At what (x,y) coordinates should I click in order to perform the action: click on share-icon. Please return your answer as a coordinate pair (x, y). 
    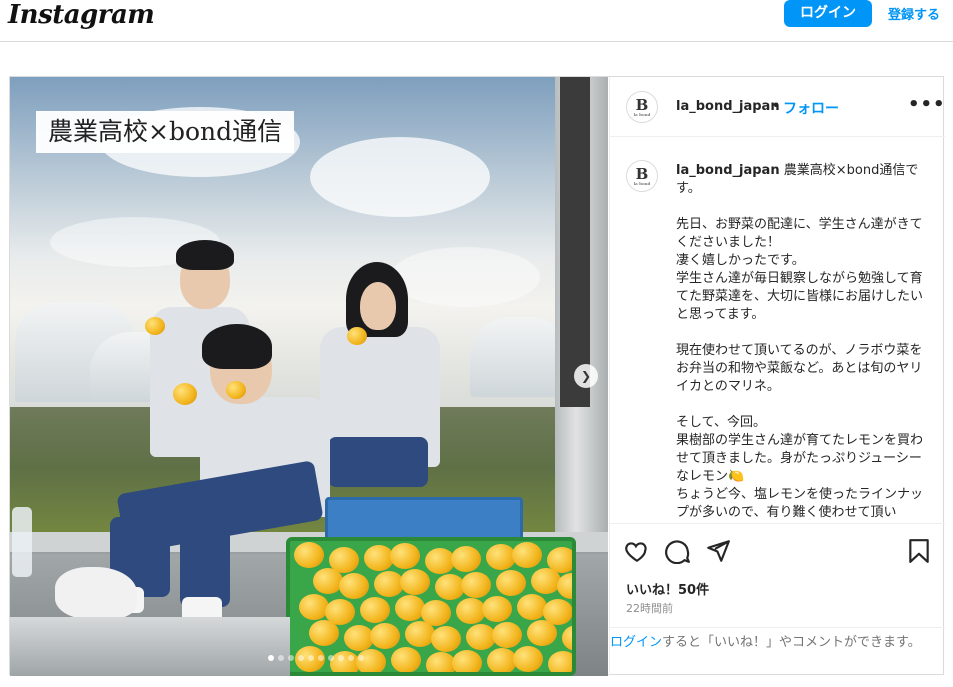
    Looking at the image, I should click on (718, 551).